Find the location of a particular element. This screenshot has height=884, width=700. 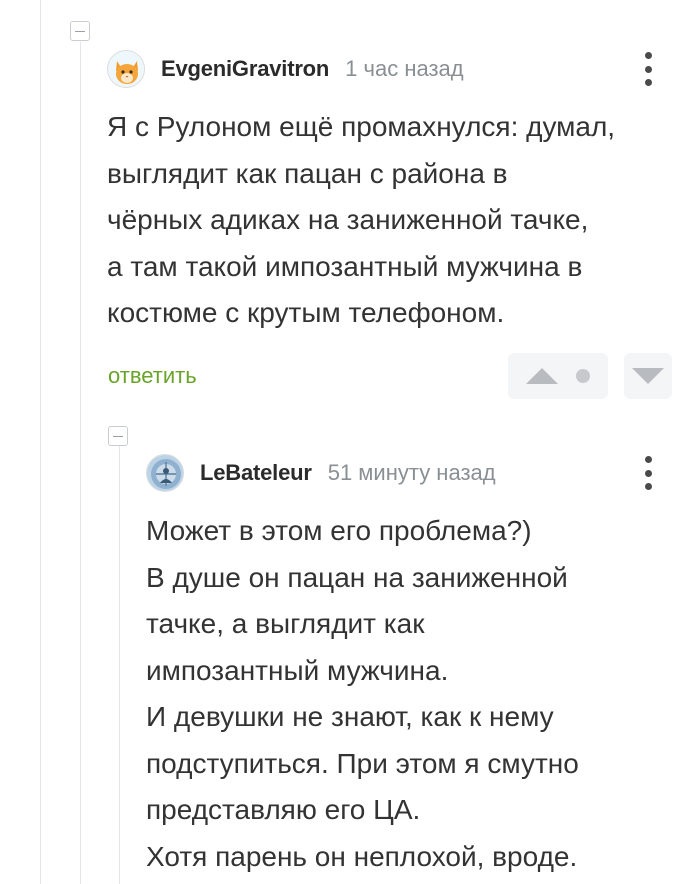

comment-line: В душе он пацан на заниженной is located at coordinates (357, 577).